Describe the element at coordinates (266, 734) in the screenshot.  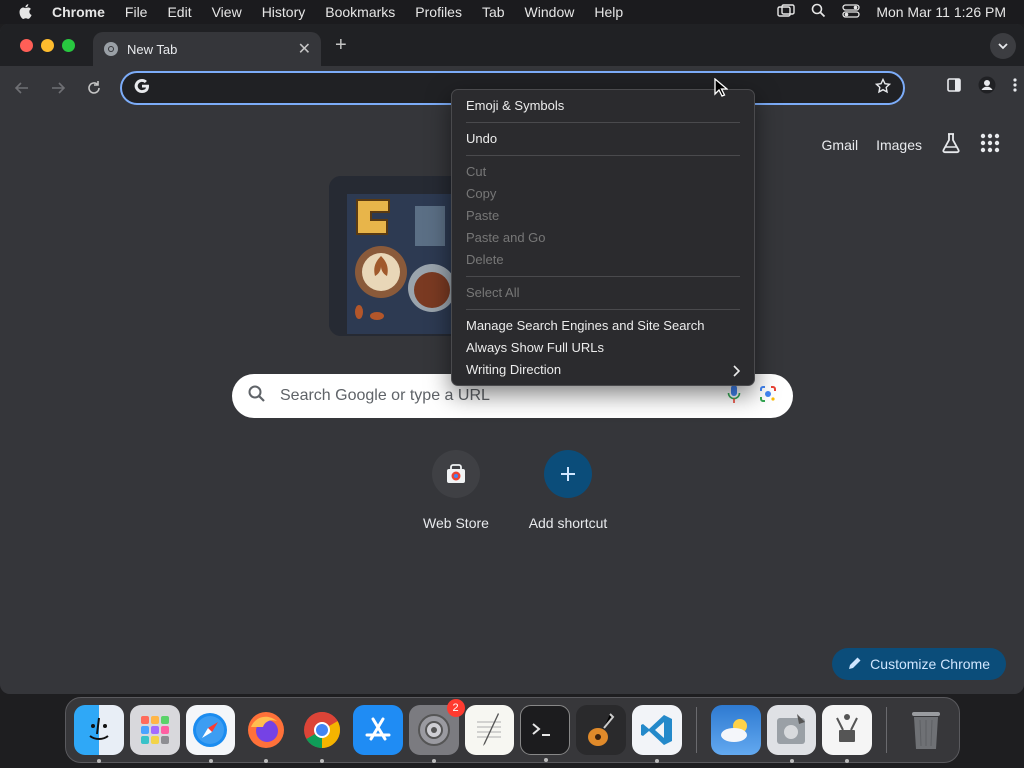
I see `firefox-icon` at that location.